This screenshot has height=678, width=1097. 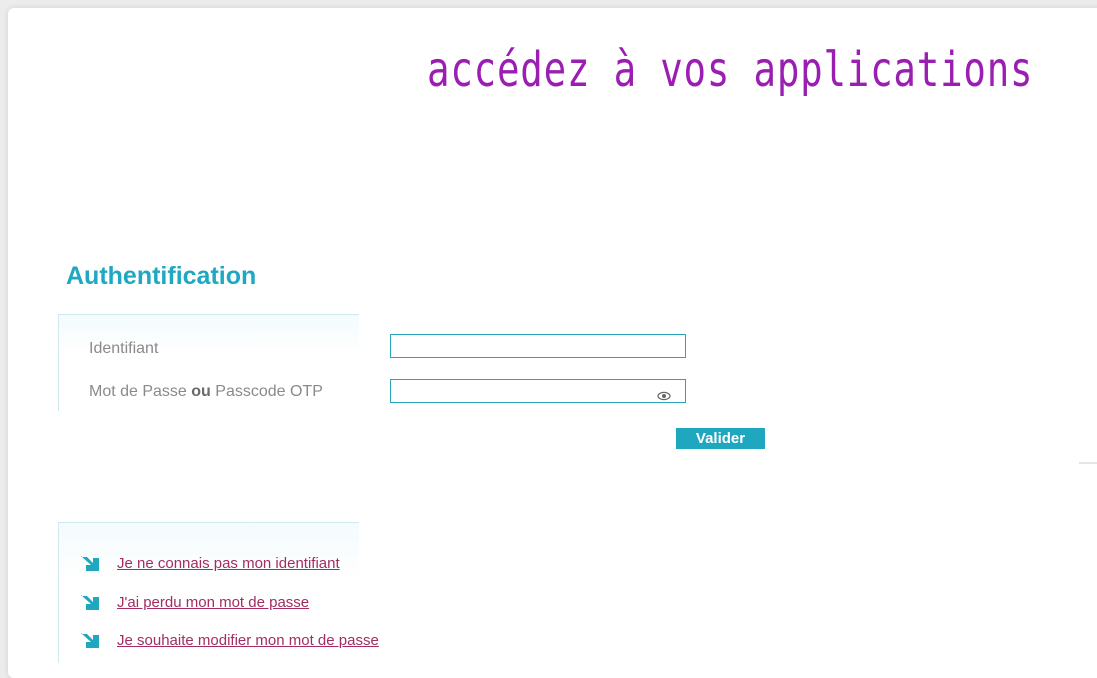 I want to click on password-label-text-2: Passcode OTP, so click(x=266, y=391).